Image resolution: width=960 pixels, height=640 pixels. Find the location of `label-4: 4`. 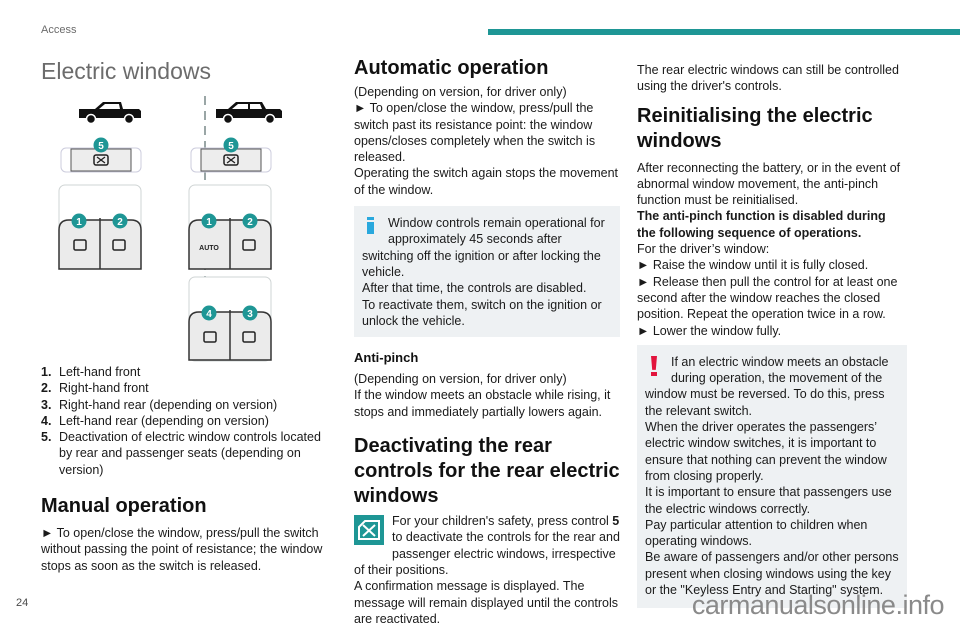

label-4: 4 is located at coordinates (209, 314).